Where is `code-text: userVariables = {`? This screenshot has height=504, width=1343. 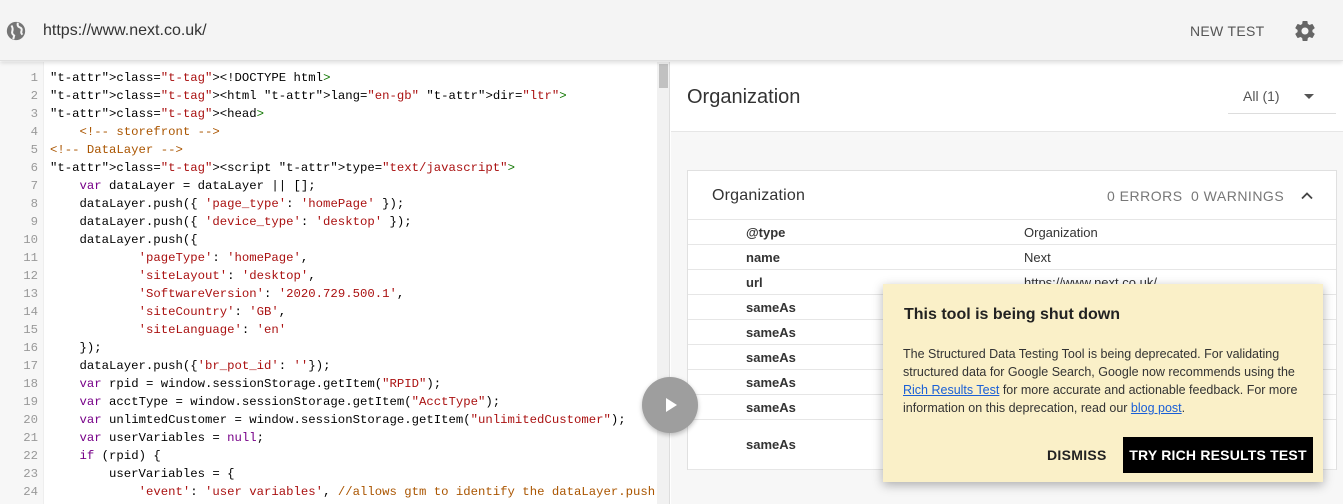 code-text: userVariables = { is located at coordinates (142, 474).